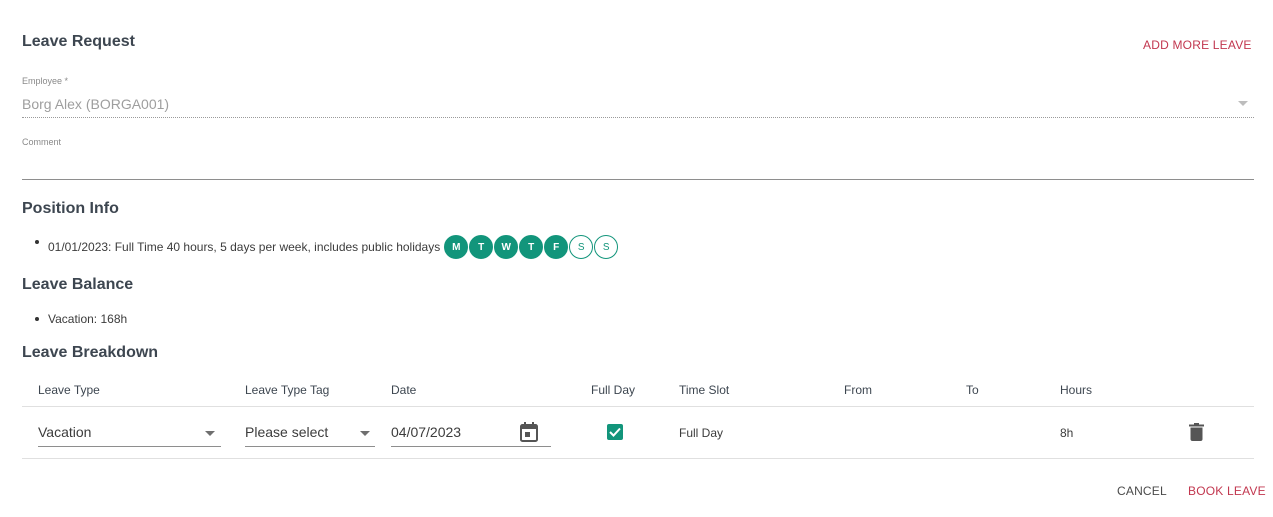  Describe the element at coordinates (45, 81) in the screenshot. I see `employee-label: Employee *` at that location.